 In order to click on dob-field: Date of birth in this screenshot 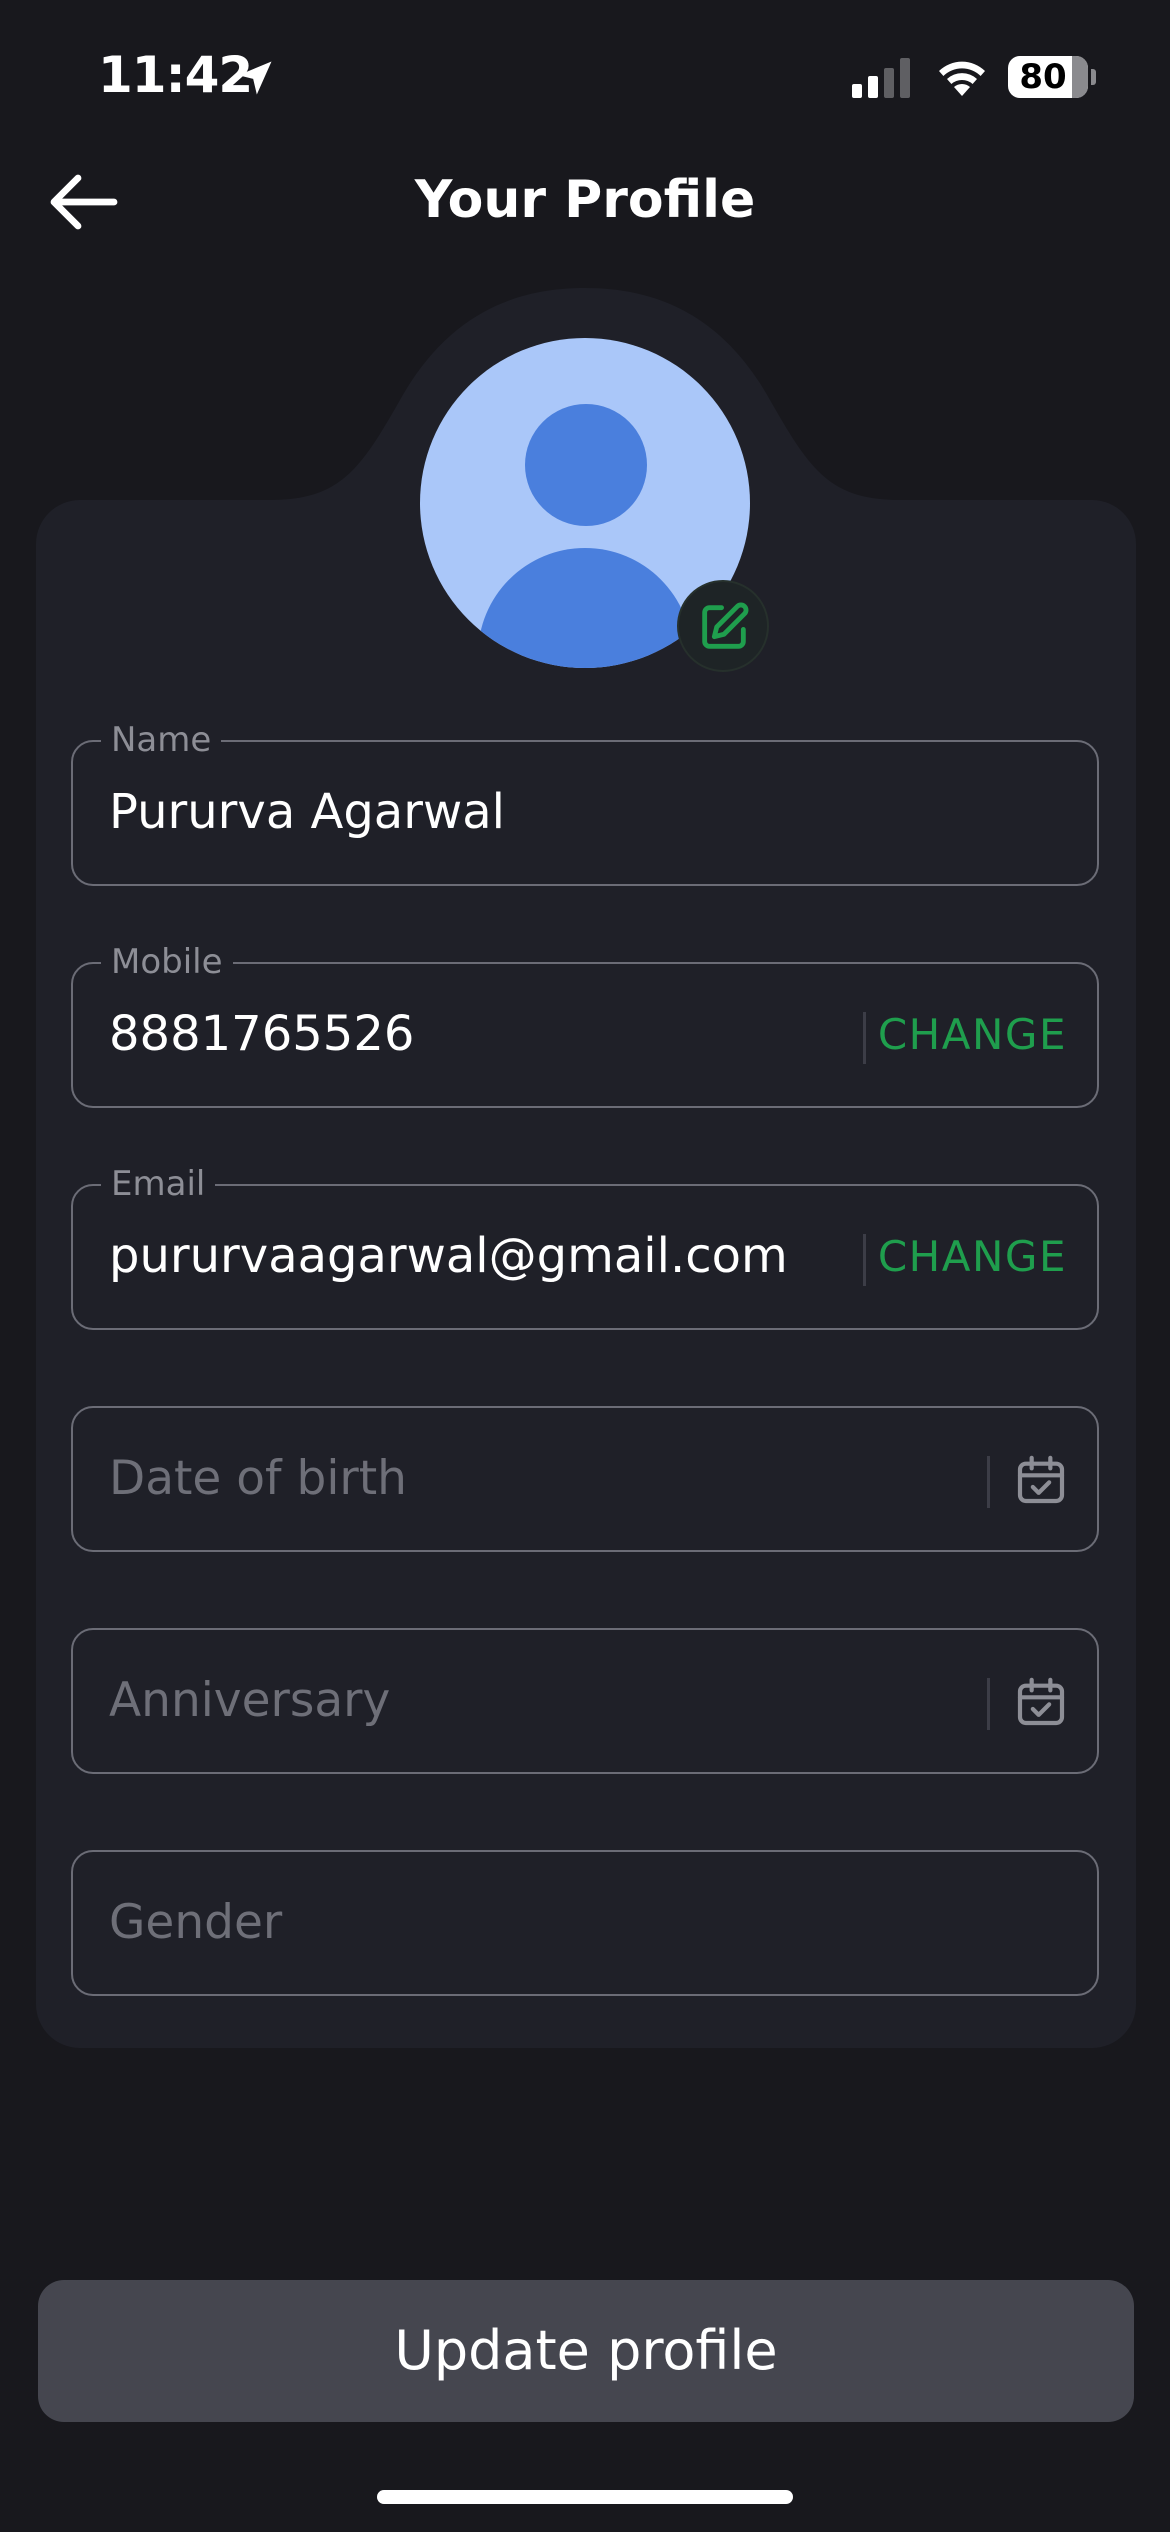, I will do `click(585, 1479)`.